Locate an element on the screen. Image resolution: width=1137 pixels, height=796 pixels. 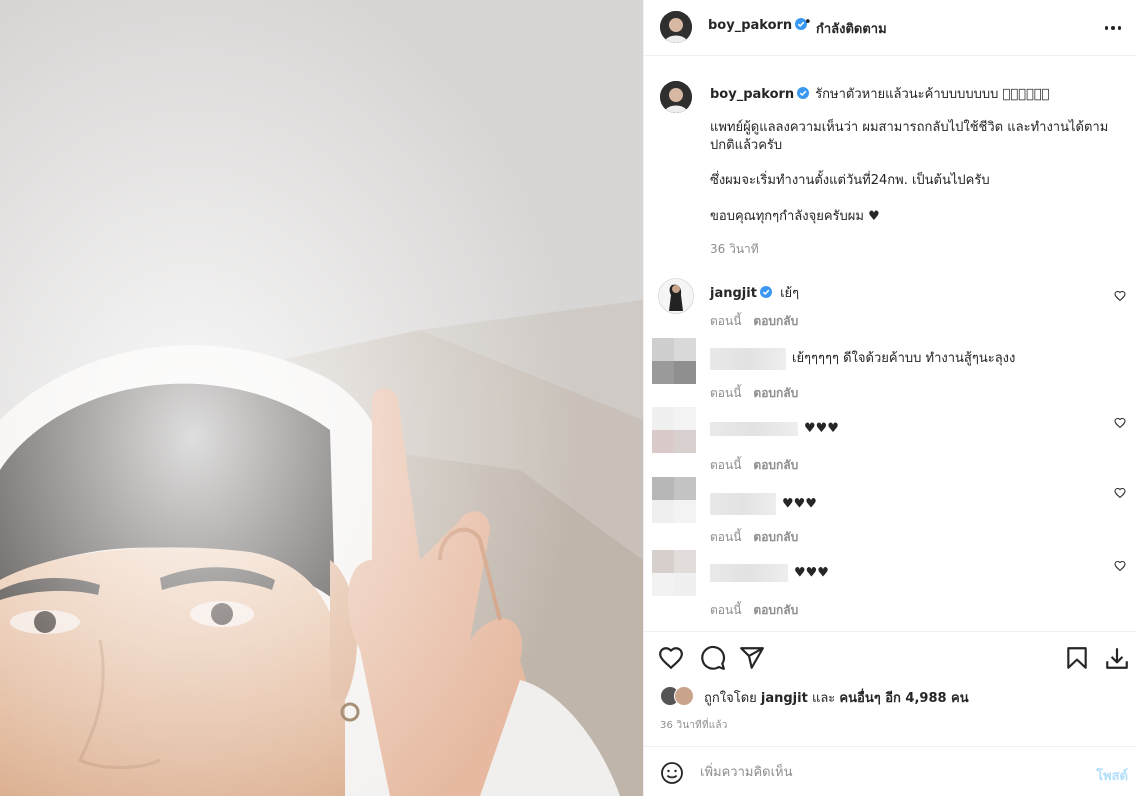
post-comment-button: โพสต์ is located at coordinates (1112, 775).